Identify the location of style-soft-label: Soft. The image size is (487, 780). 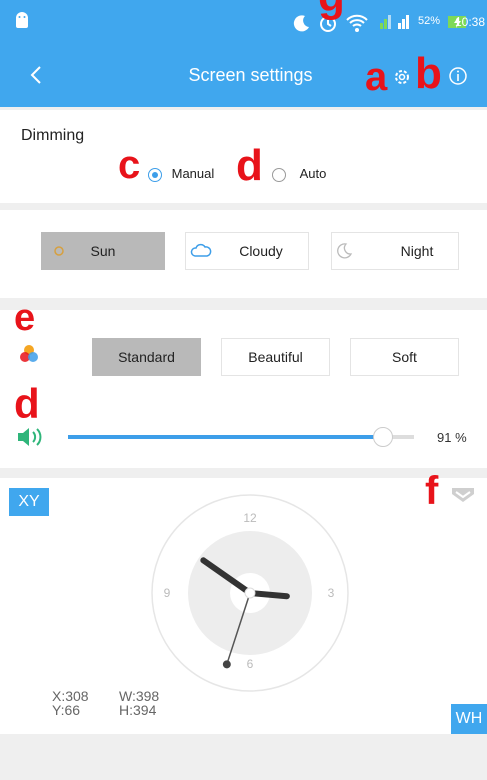
(404, 357).